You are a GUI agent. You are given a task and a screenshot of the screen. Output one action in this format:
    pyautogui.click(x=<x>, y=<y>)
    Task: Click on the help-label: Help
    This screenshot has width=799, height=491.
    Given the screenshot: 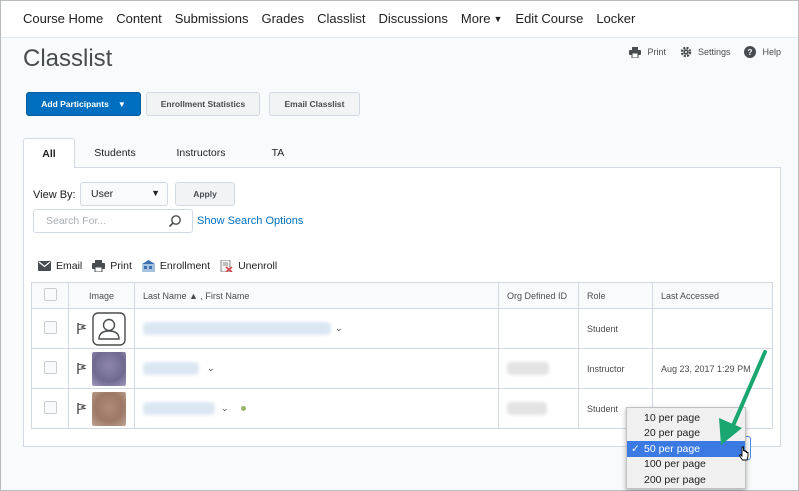 What is the action you would take?
    pyautogui.click(x=771, y=52)
    